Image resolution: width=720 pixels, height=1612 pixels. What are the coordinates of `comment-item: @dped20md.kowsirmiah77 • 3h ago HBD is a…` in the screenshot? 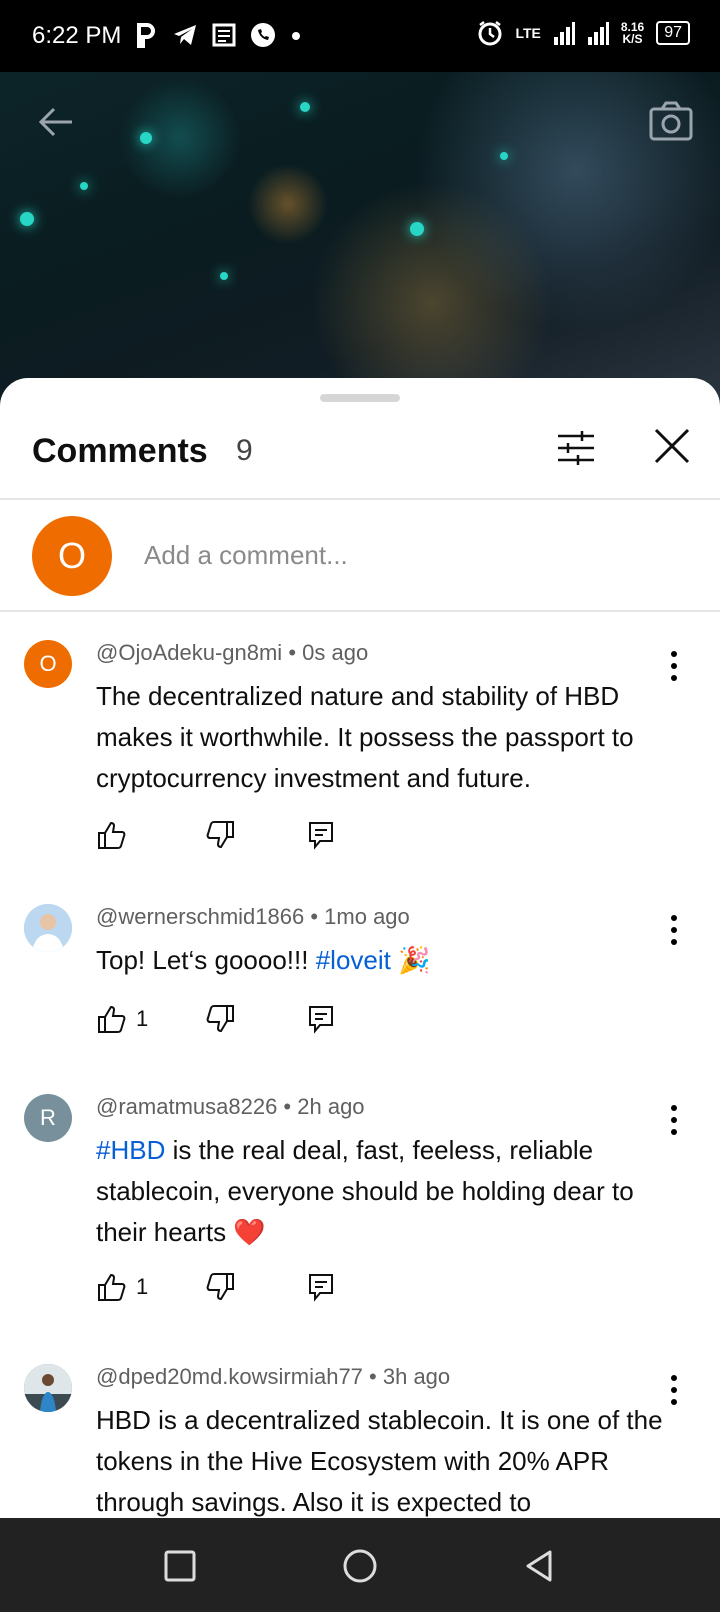 It's located at (360, 1441).